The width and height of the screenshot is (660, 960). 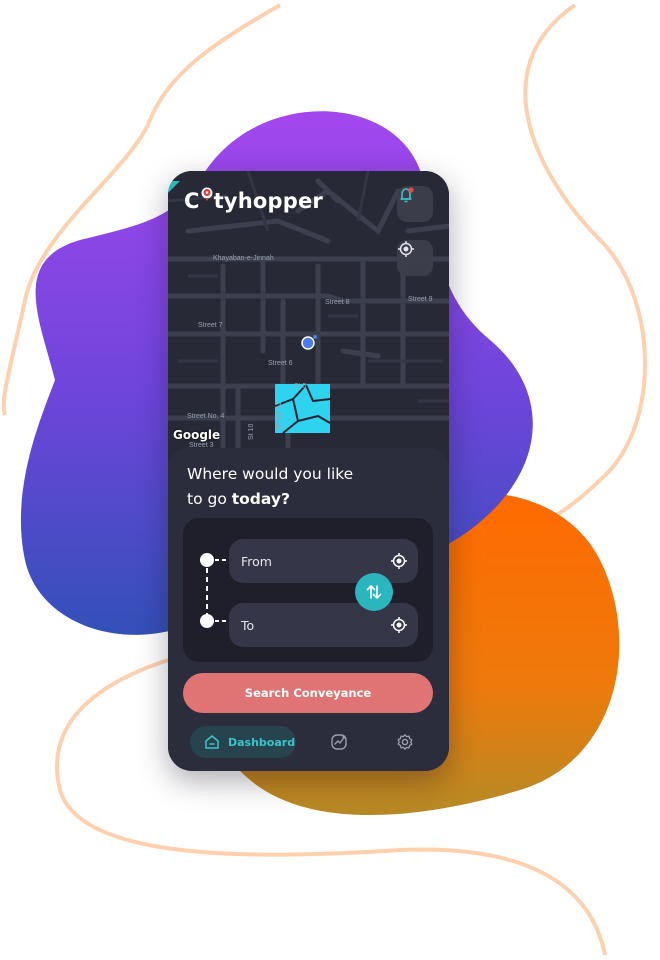 What do you see at coordinates (323, 561) in the screenshot?
I see `from-field: From` at bounding box center [323, 561].